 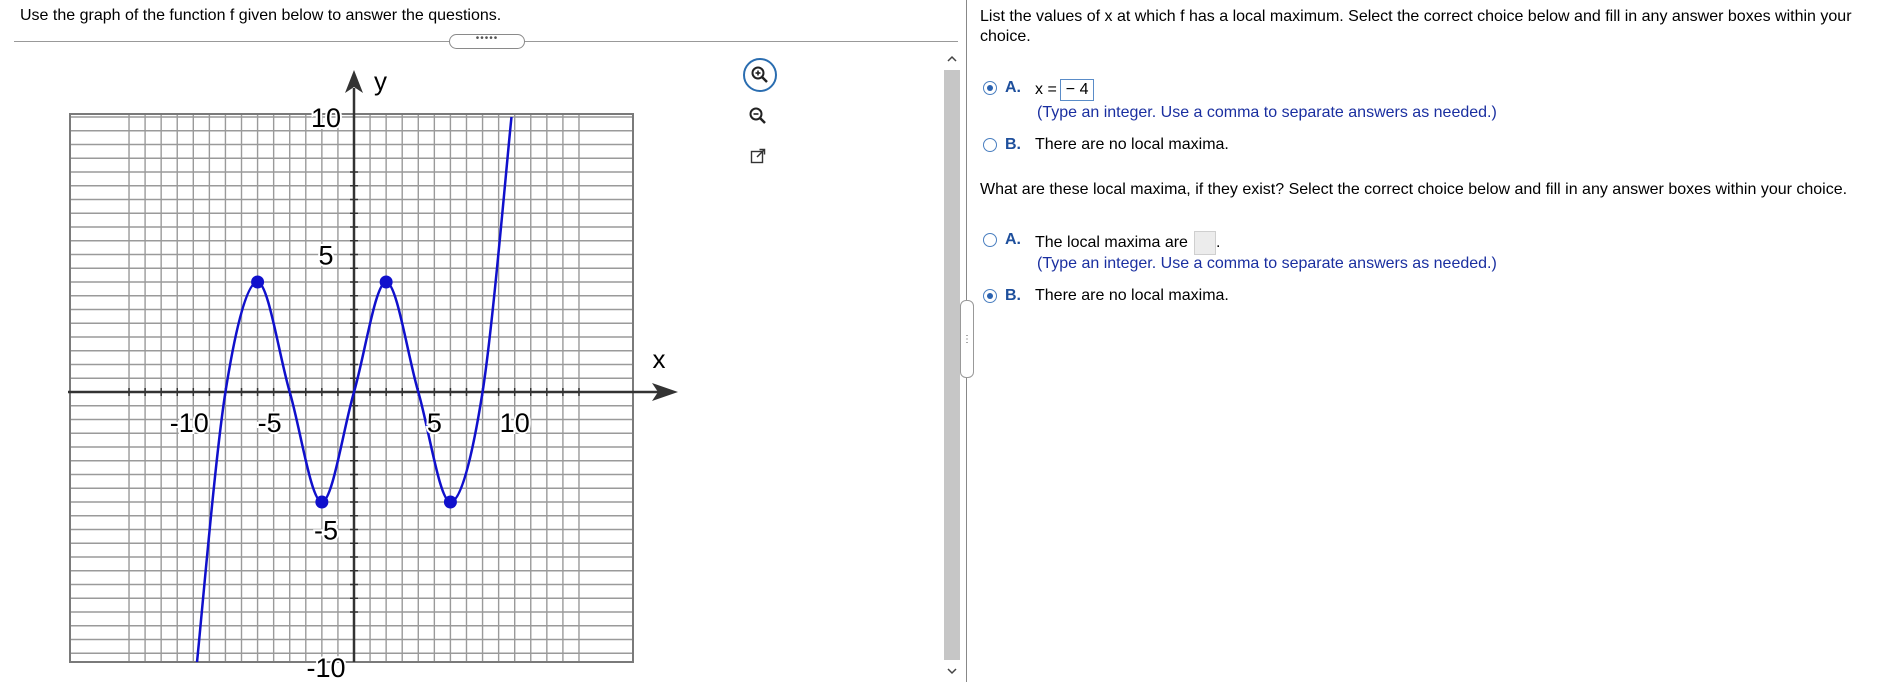 I want to click on popout-icon, so click(x=758, y=156).